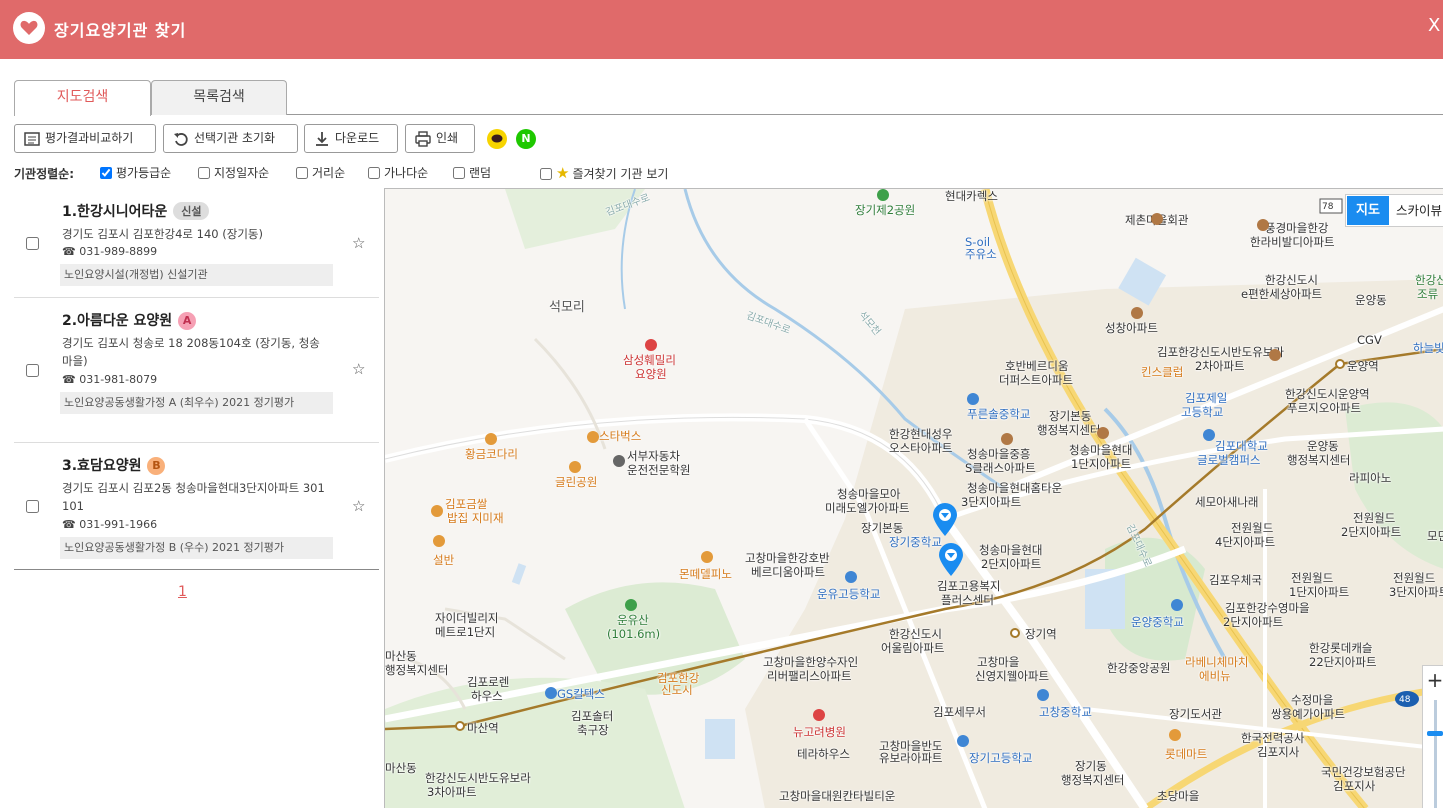  Describe the element at coordinates (620, 436) in the screenshot. I see `map-label: 스타벅스` at that location.